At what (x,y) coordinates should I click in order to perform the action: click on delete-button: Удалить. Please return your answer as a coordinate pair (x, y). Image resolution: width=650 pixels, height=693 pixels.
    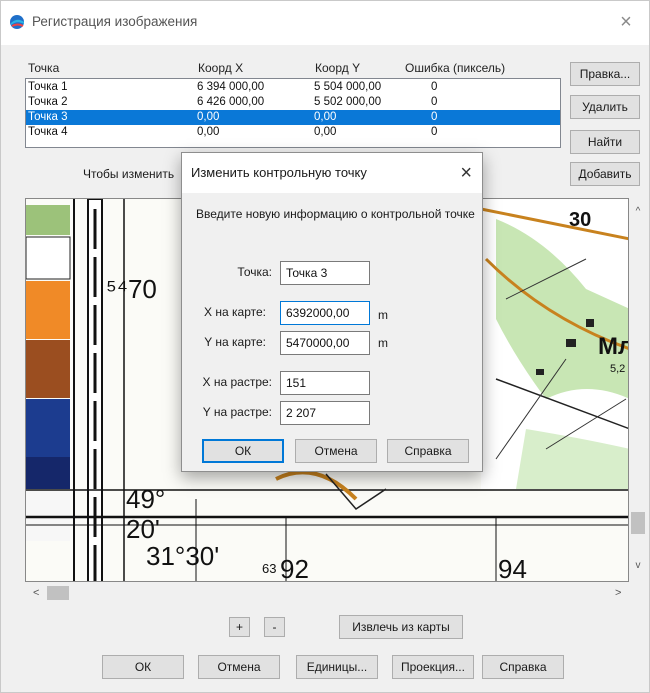
    Looking at the image, I should click on (605, 107).